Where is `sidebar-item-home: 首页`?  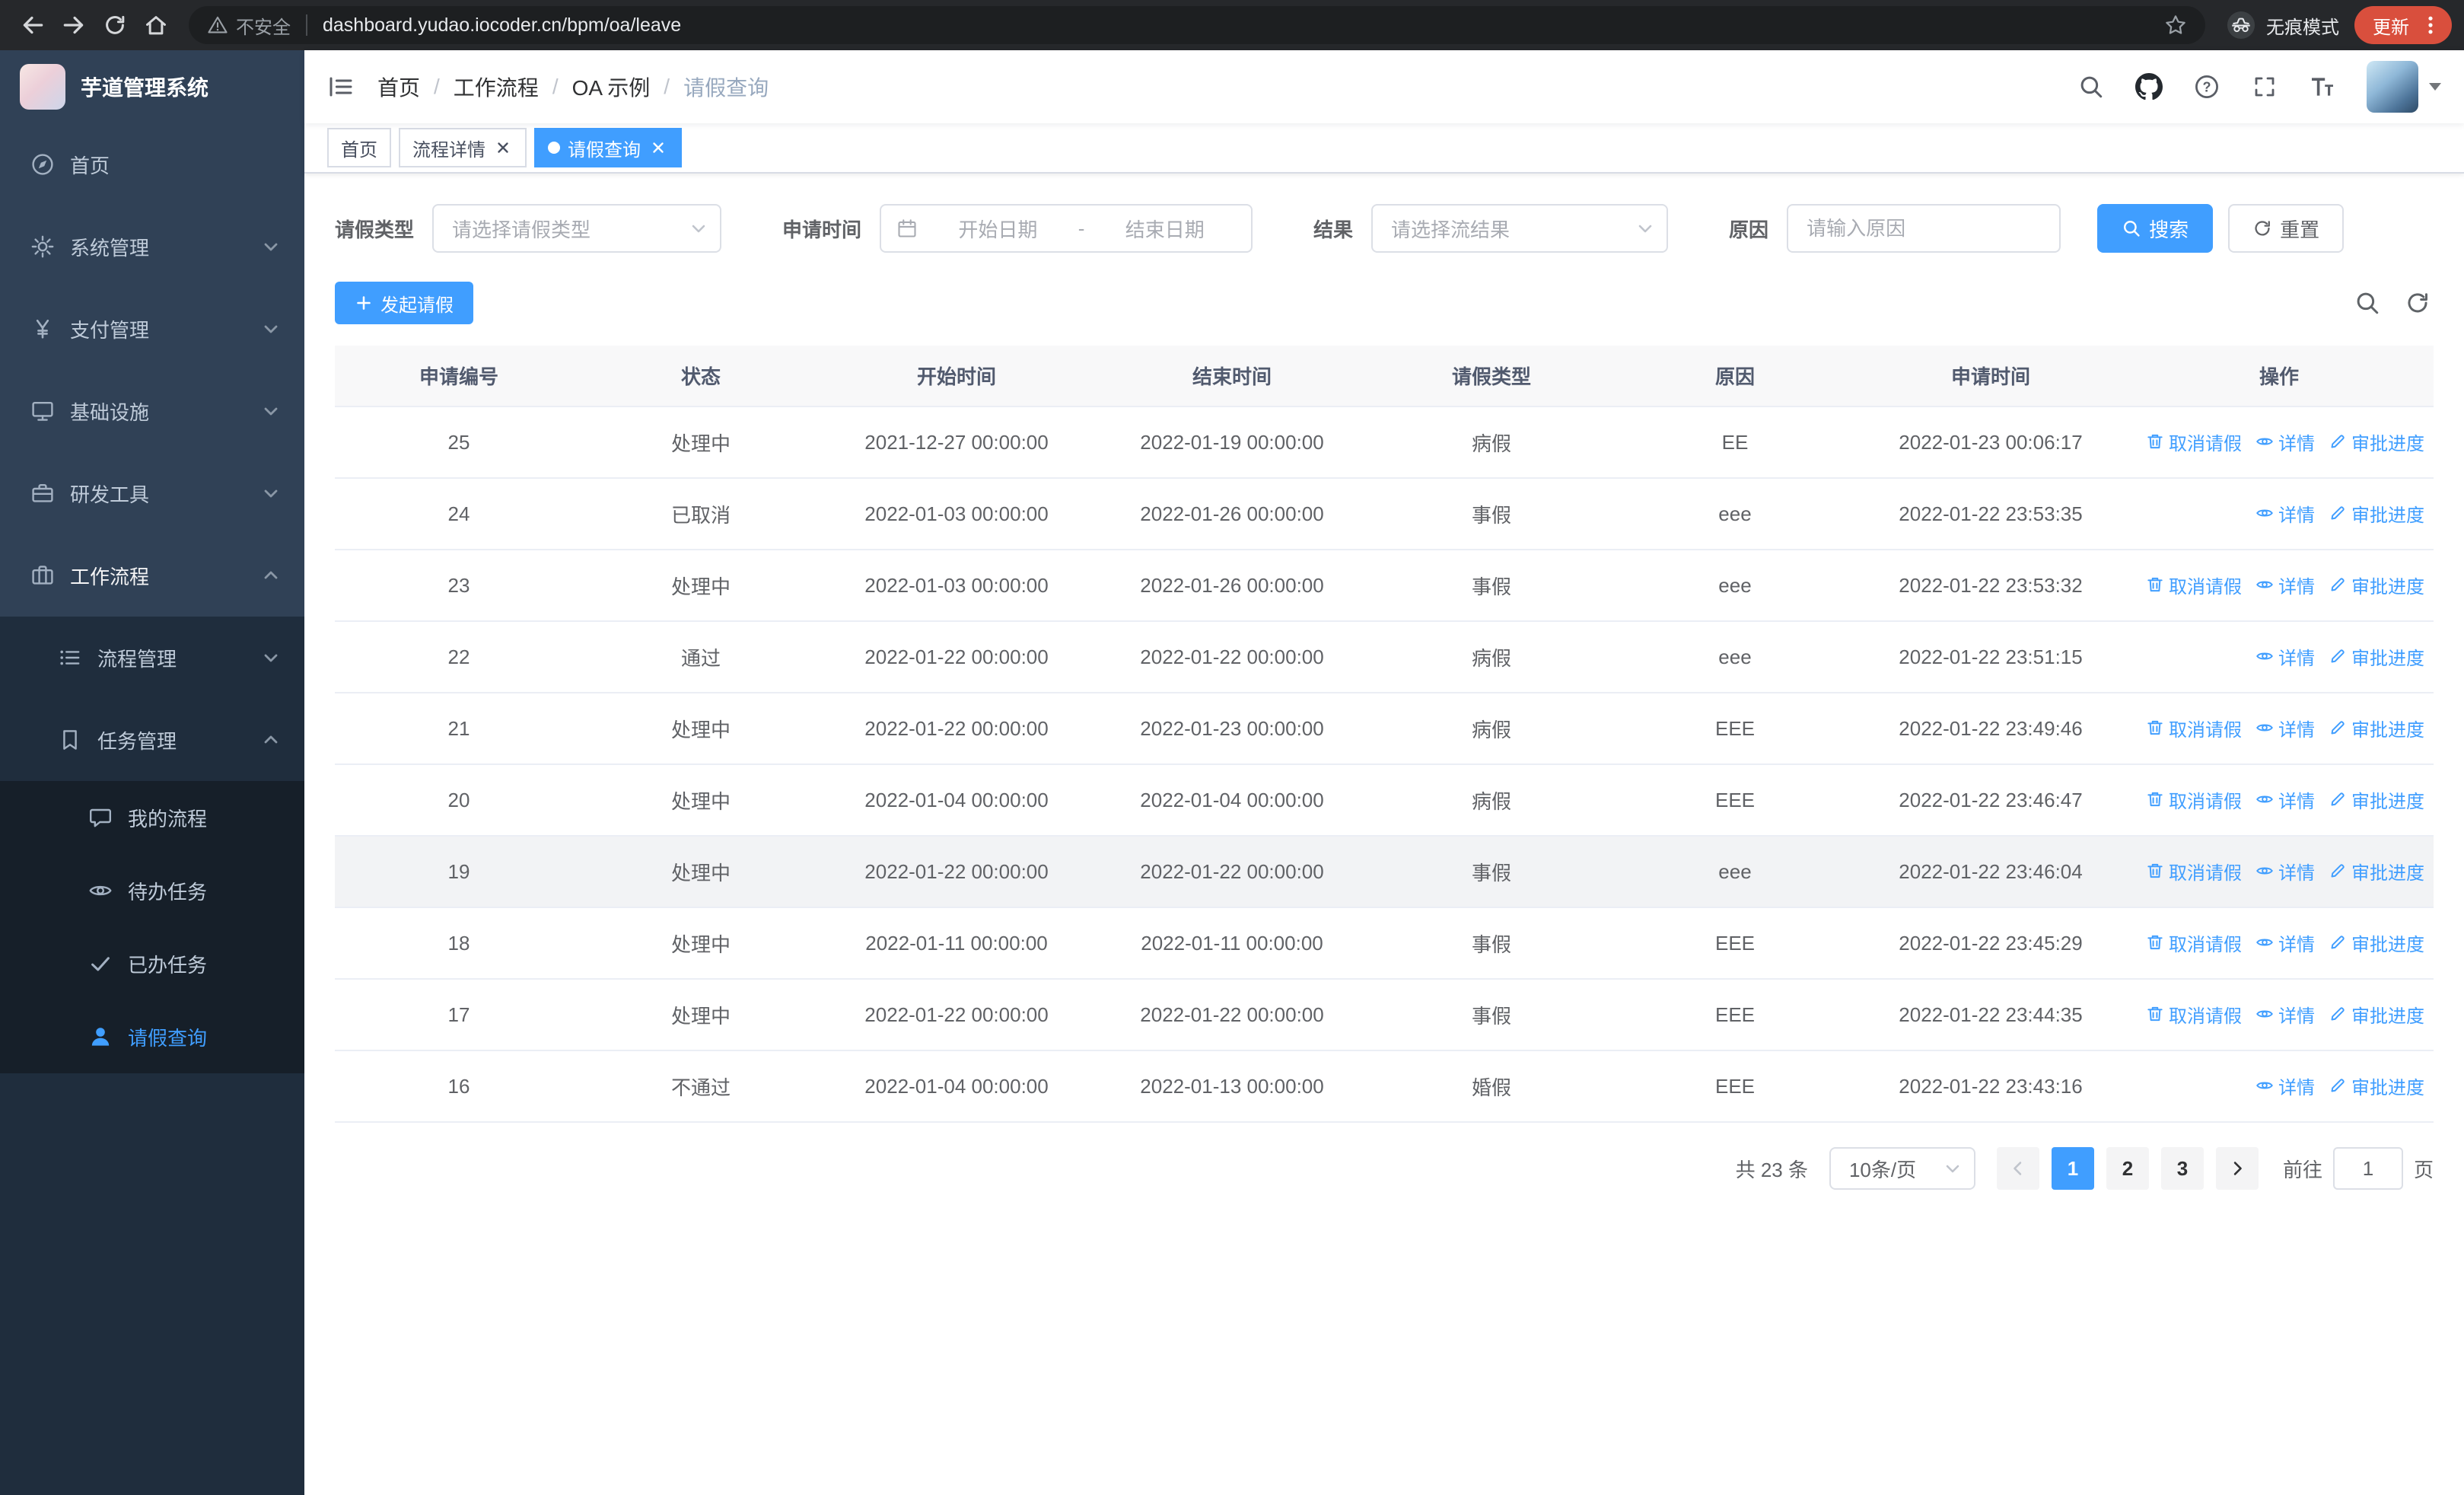
sidebar-item-home: 首页 is located at coordinates (152, 165).